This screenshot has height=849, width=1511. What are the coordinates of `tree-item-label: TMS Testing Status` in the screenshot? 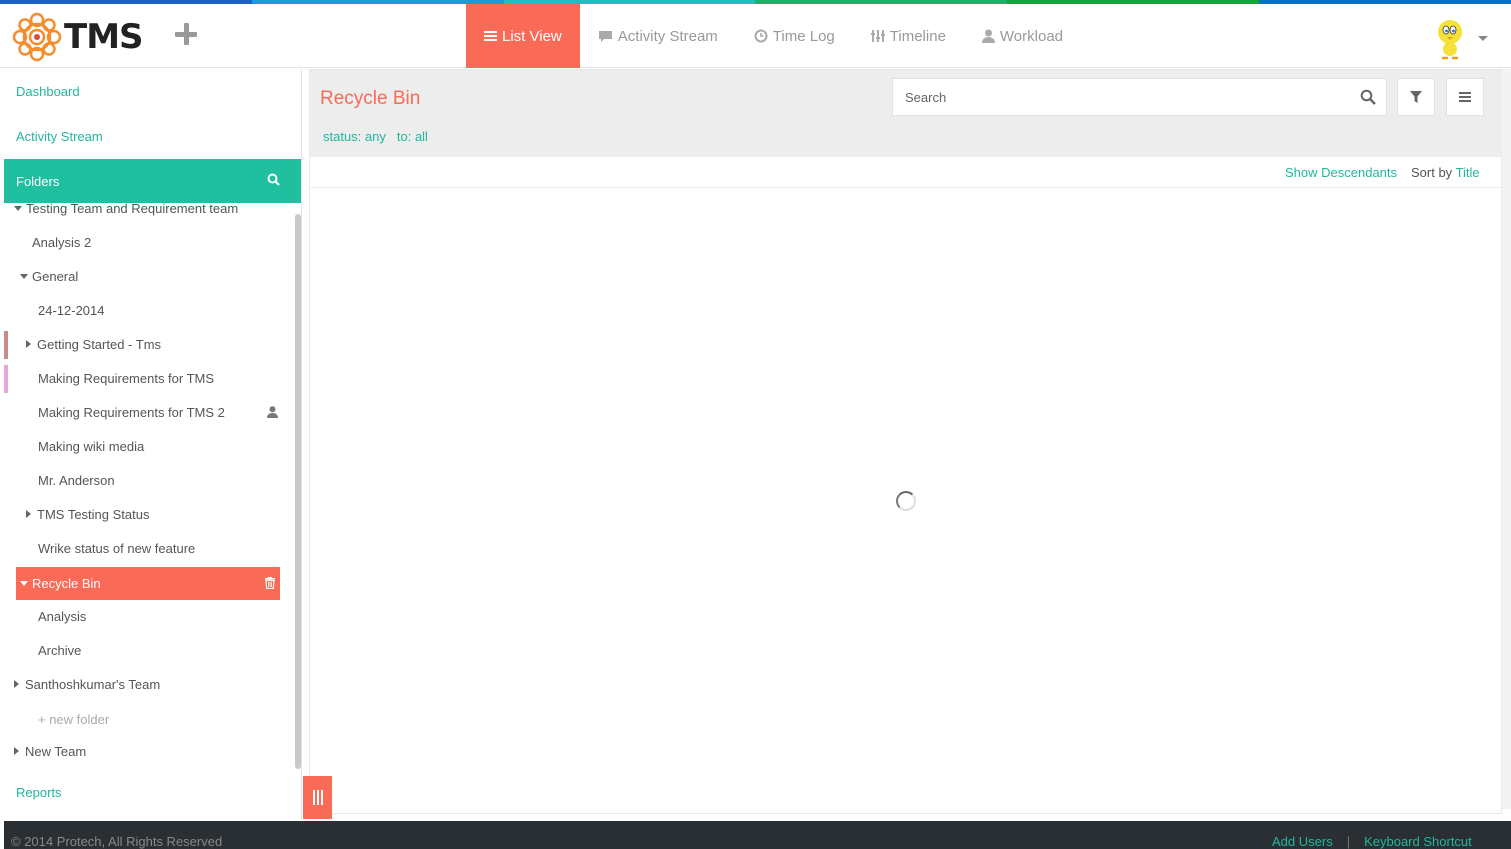 It's located at (93, 514).